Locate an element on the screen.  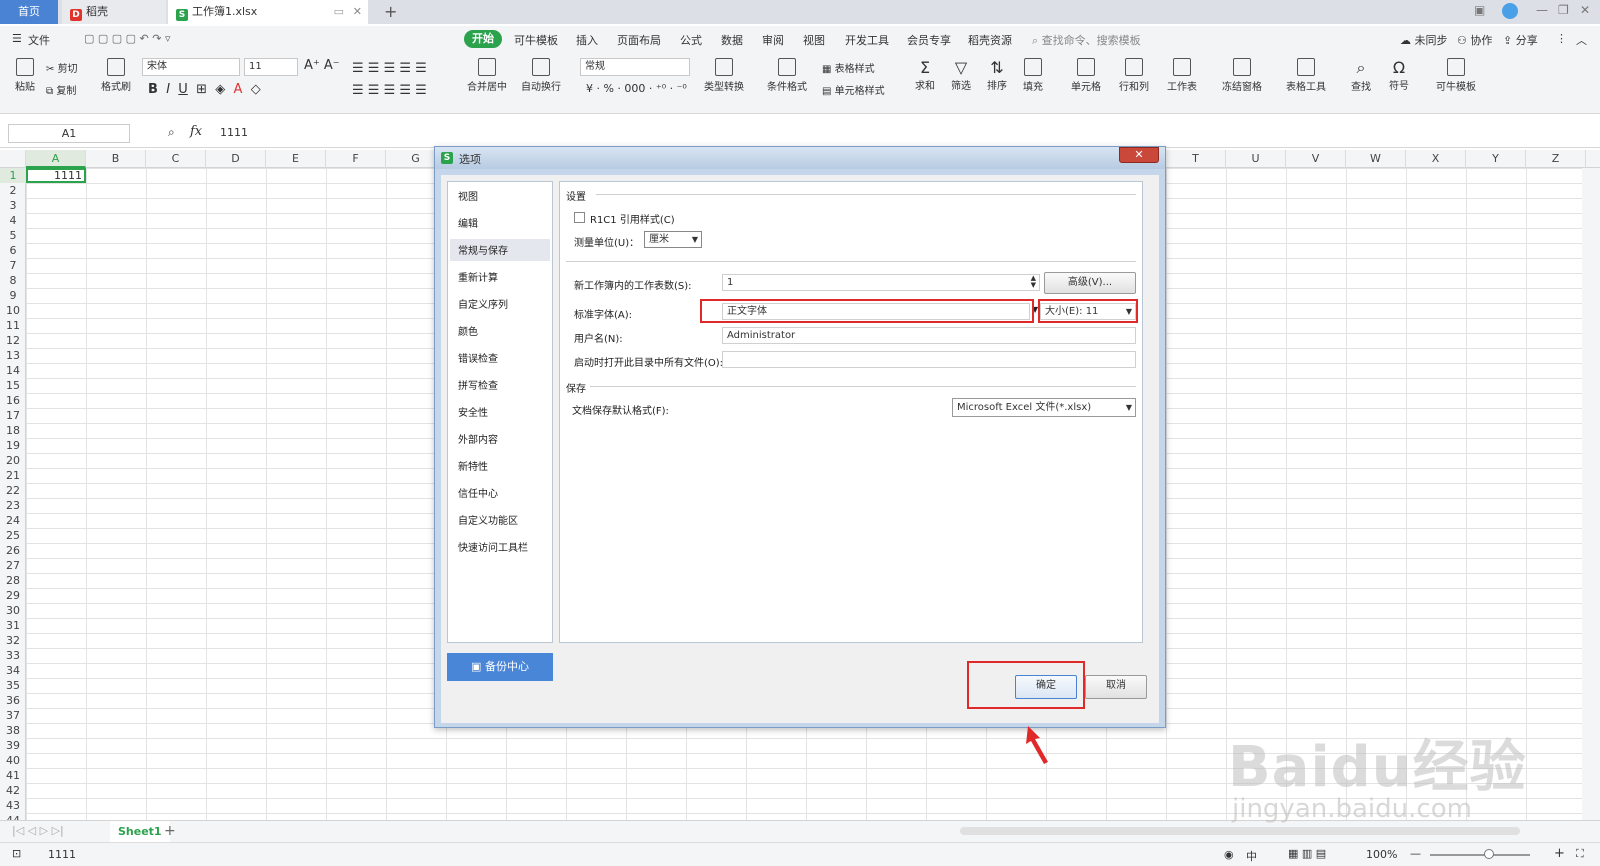
horizontal-scrollbar is located at coordinates (1240, 831).